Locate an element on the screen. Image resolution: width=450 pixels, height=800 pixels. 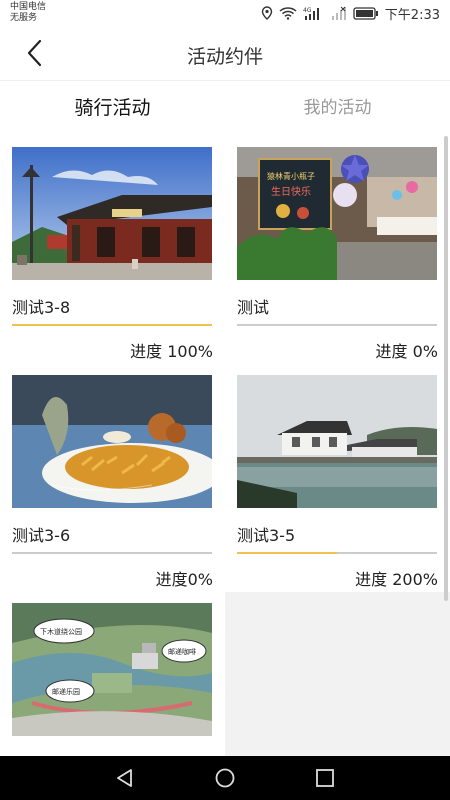
tab-riding-activities: 骑行活动 is located at coordinates (112, 108).